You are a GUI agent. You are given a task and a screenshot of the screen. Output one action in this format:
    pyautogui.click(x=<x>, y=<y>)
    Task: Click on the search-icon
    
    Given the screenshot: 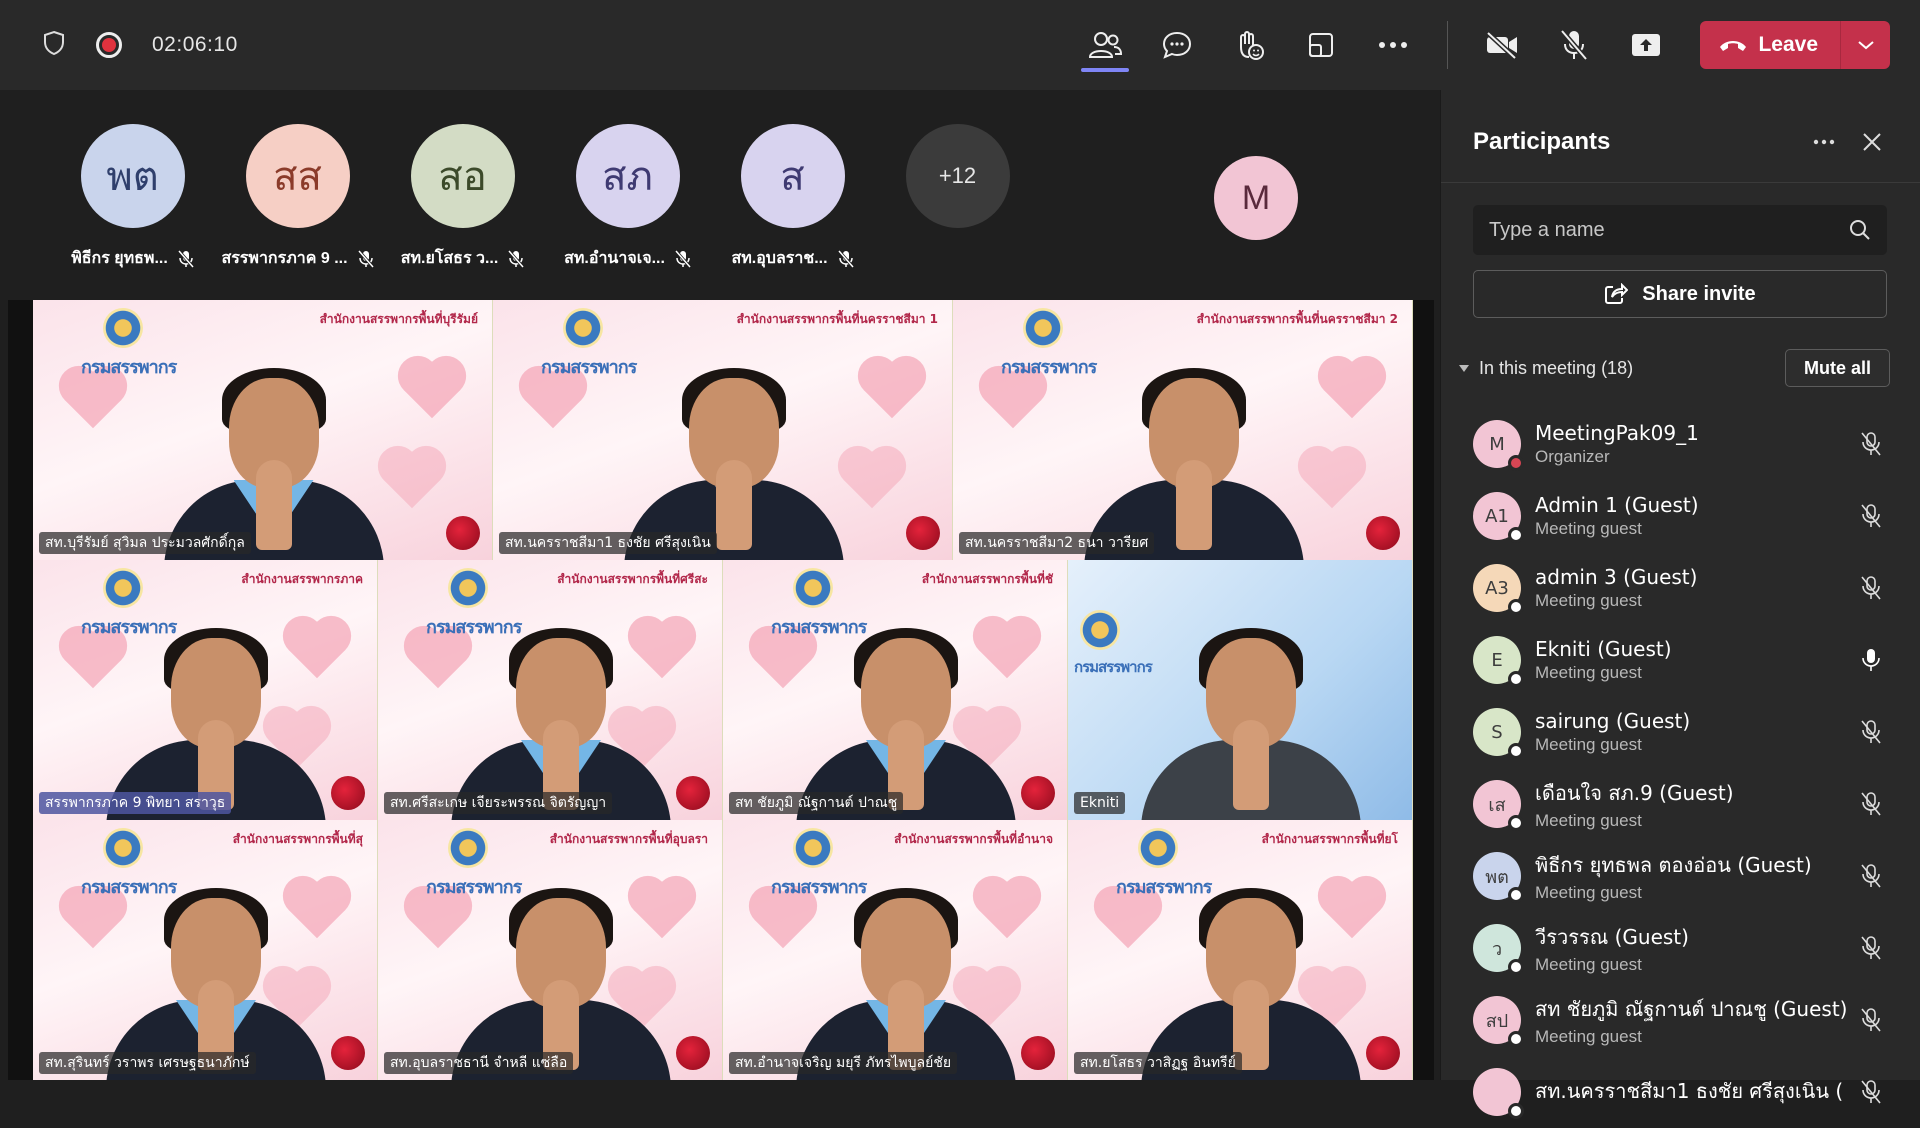 What is the action you would take?
    pyautogui.click(x=1860, y=230)
    